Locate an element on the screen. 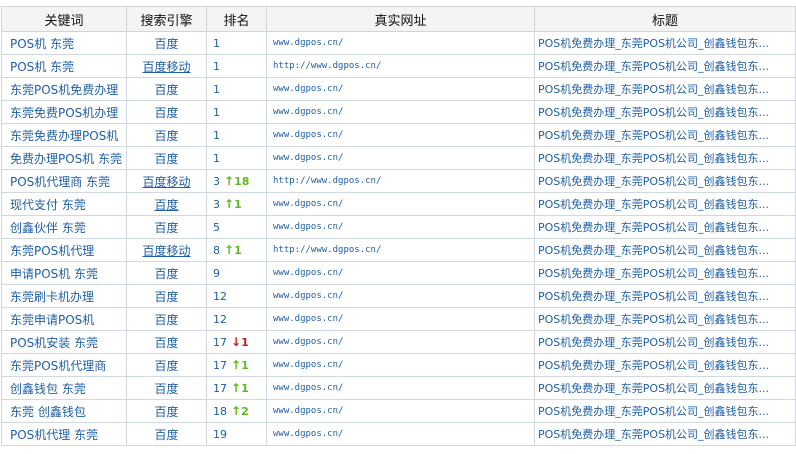 The width and height of the screenshot is (796, 454). rank-value: 12 is located at coordinates (220, 319).